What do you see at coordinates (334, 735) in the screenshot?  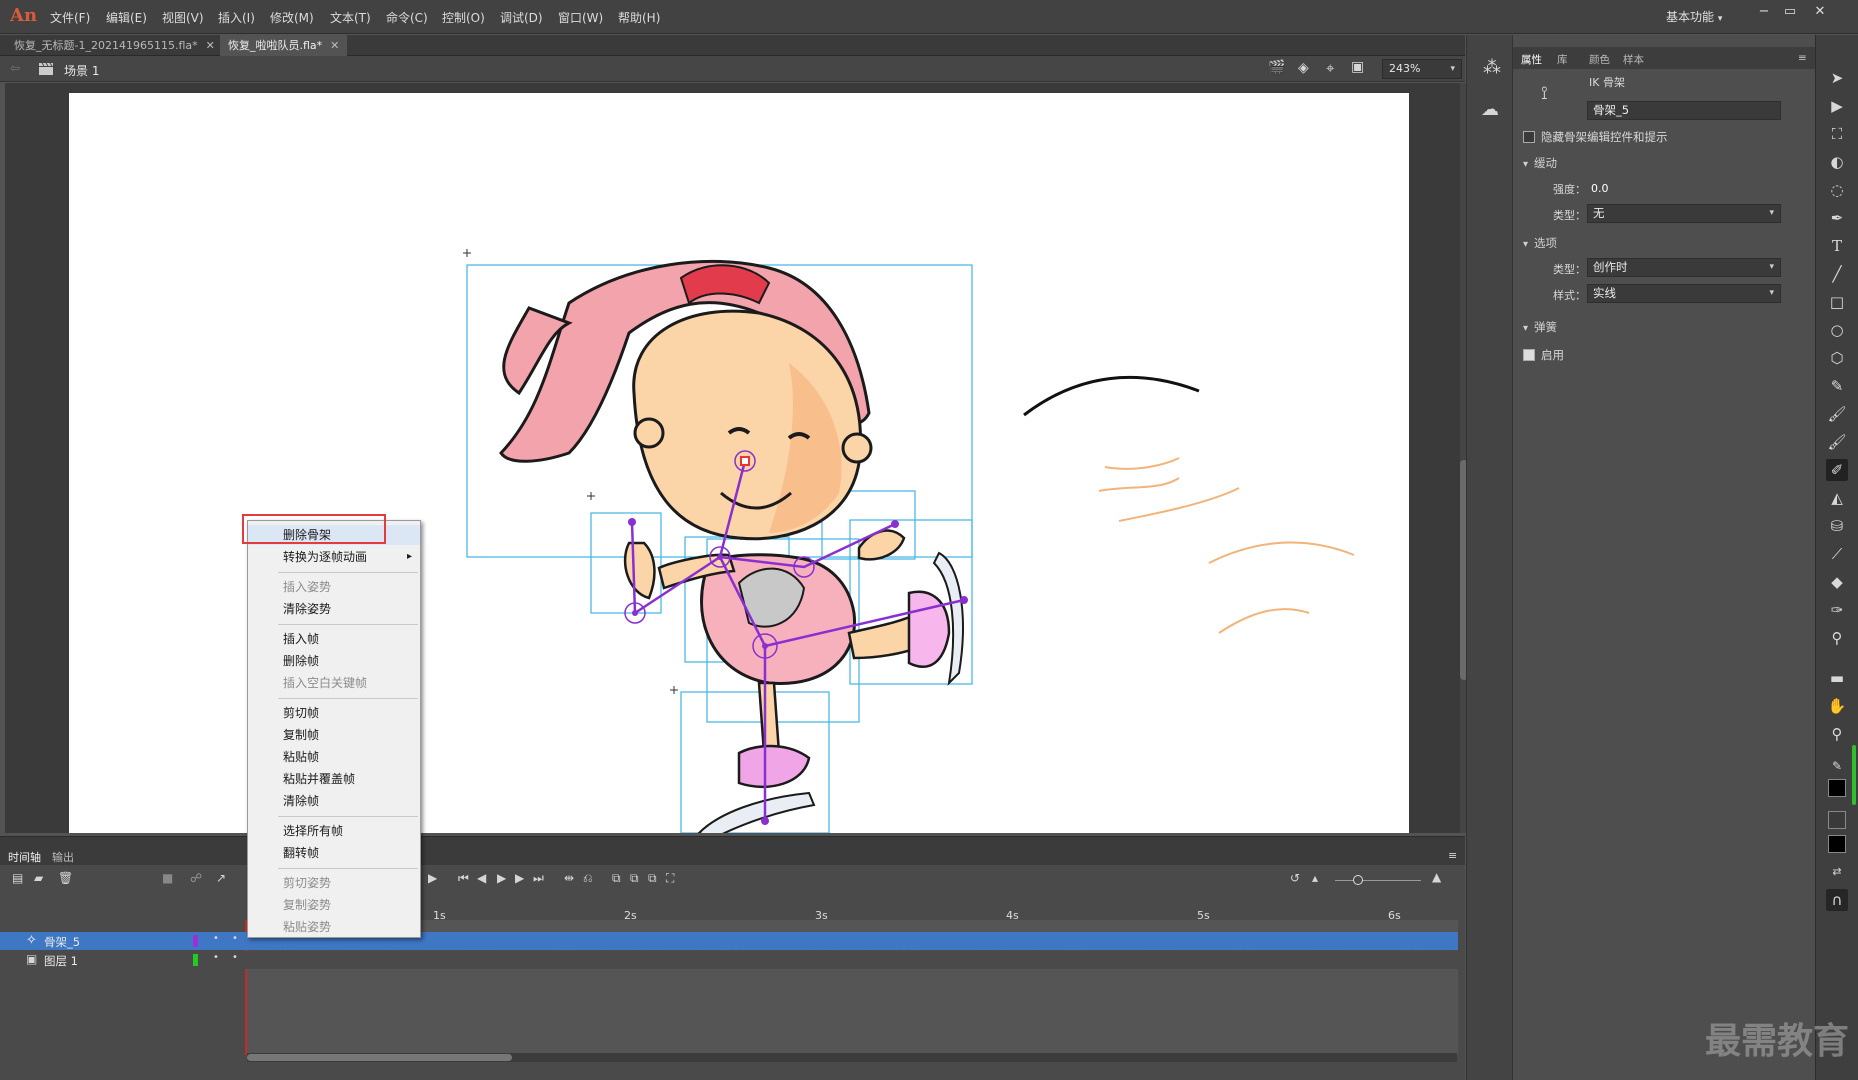 I see `context-menu-item: 复制帧` at bounding box center [334, 735].